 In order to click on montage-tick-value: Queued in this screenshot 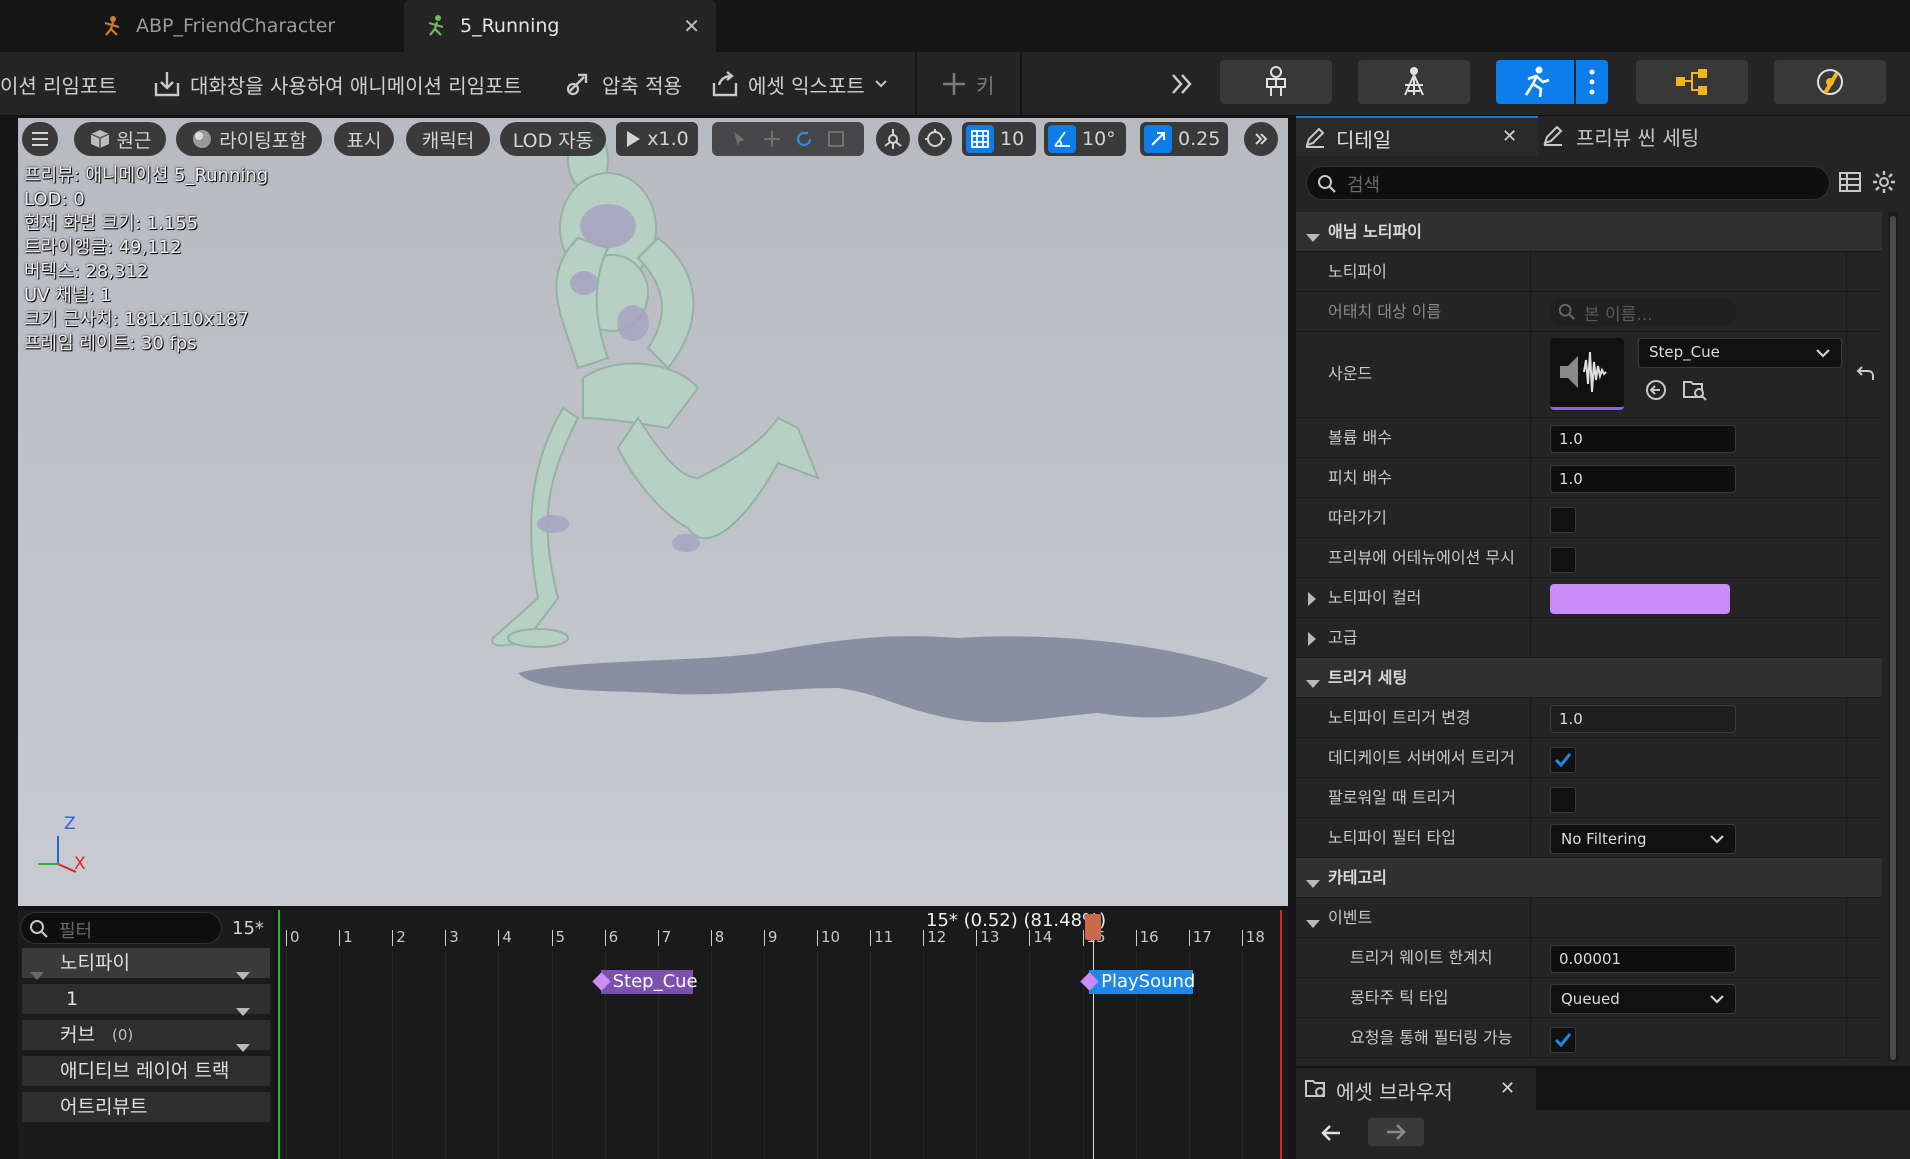, I will do `click(1590, 999)`.